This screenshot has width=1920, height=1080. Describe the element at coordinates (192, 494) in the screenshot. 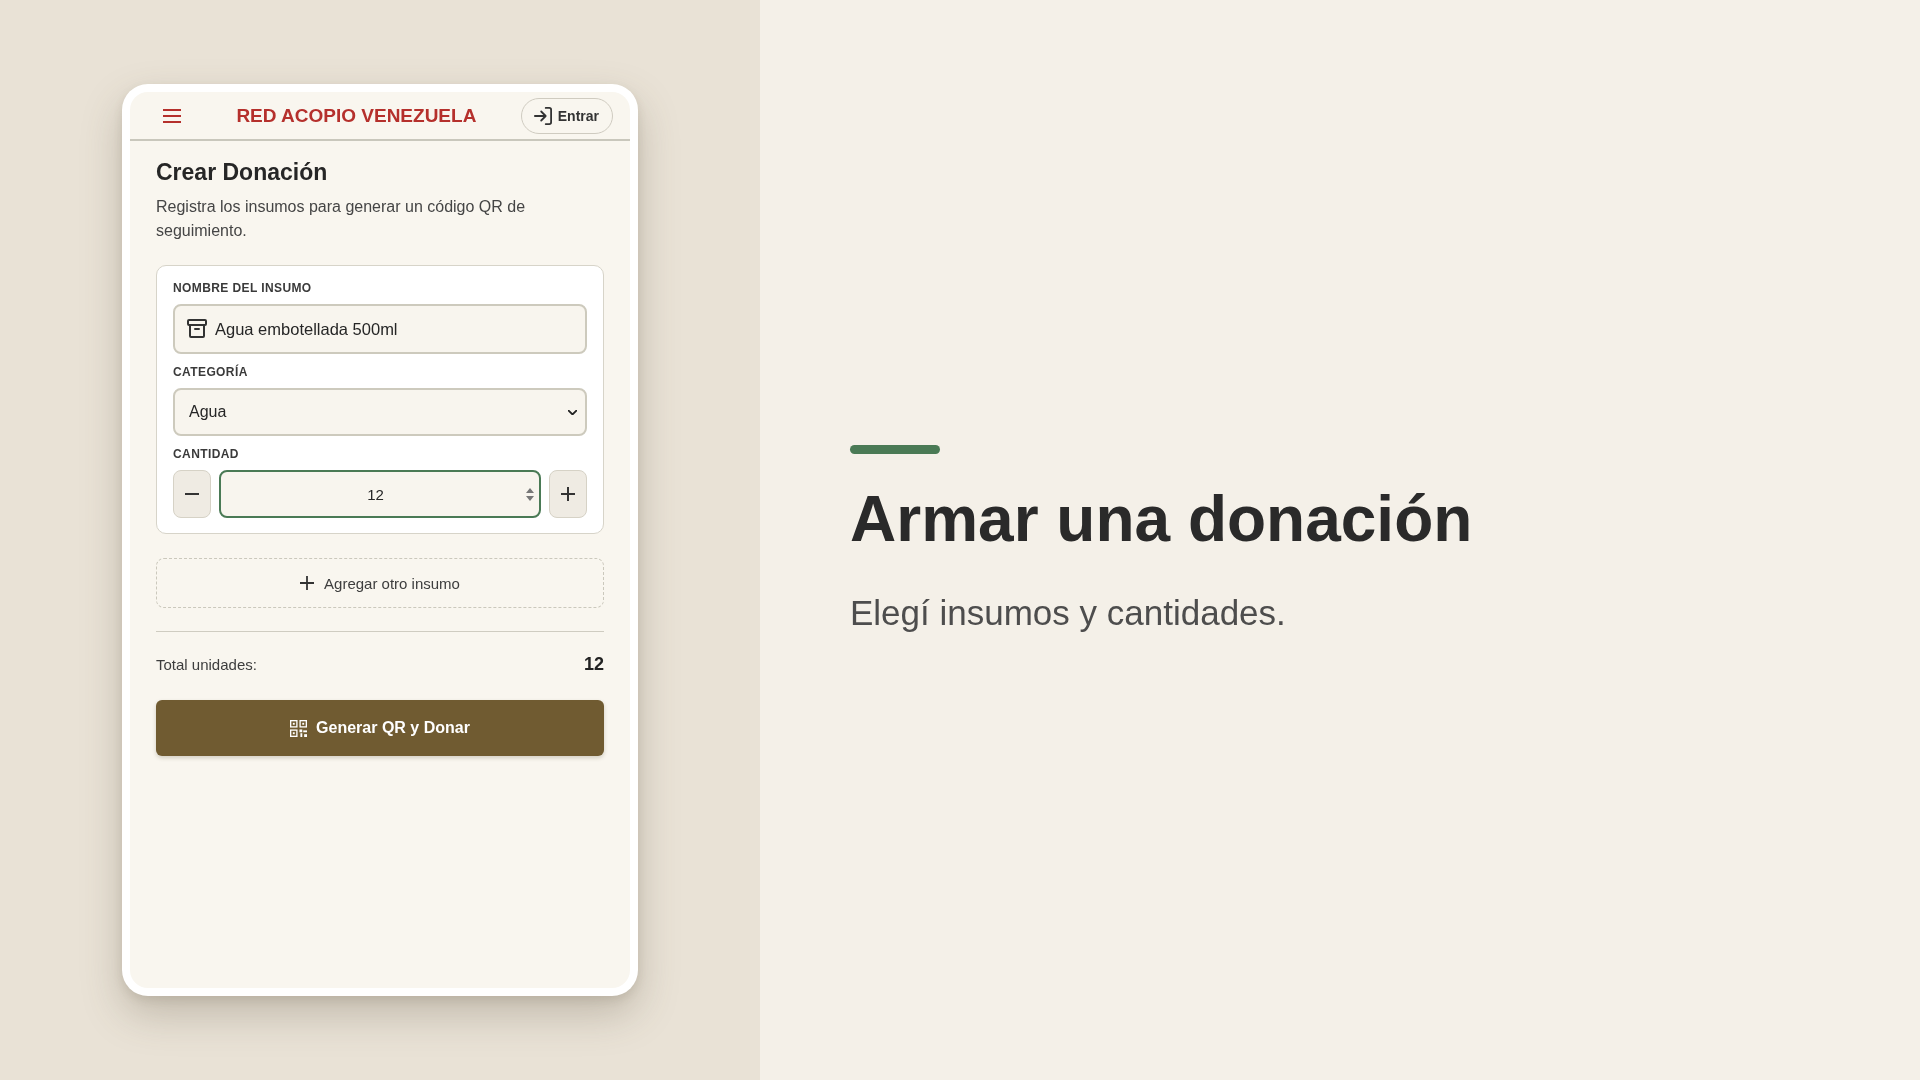

I see `minus-icon` at that location.